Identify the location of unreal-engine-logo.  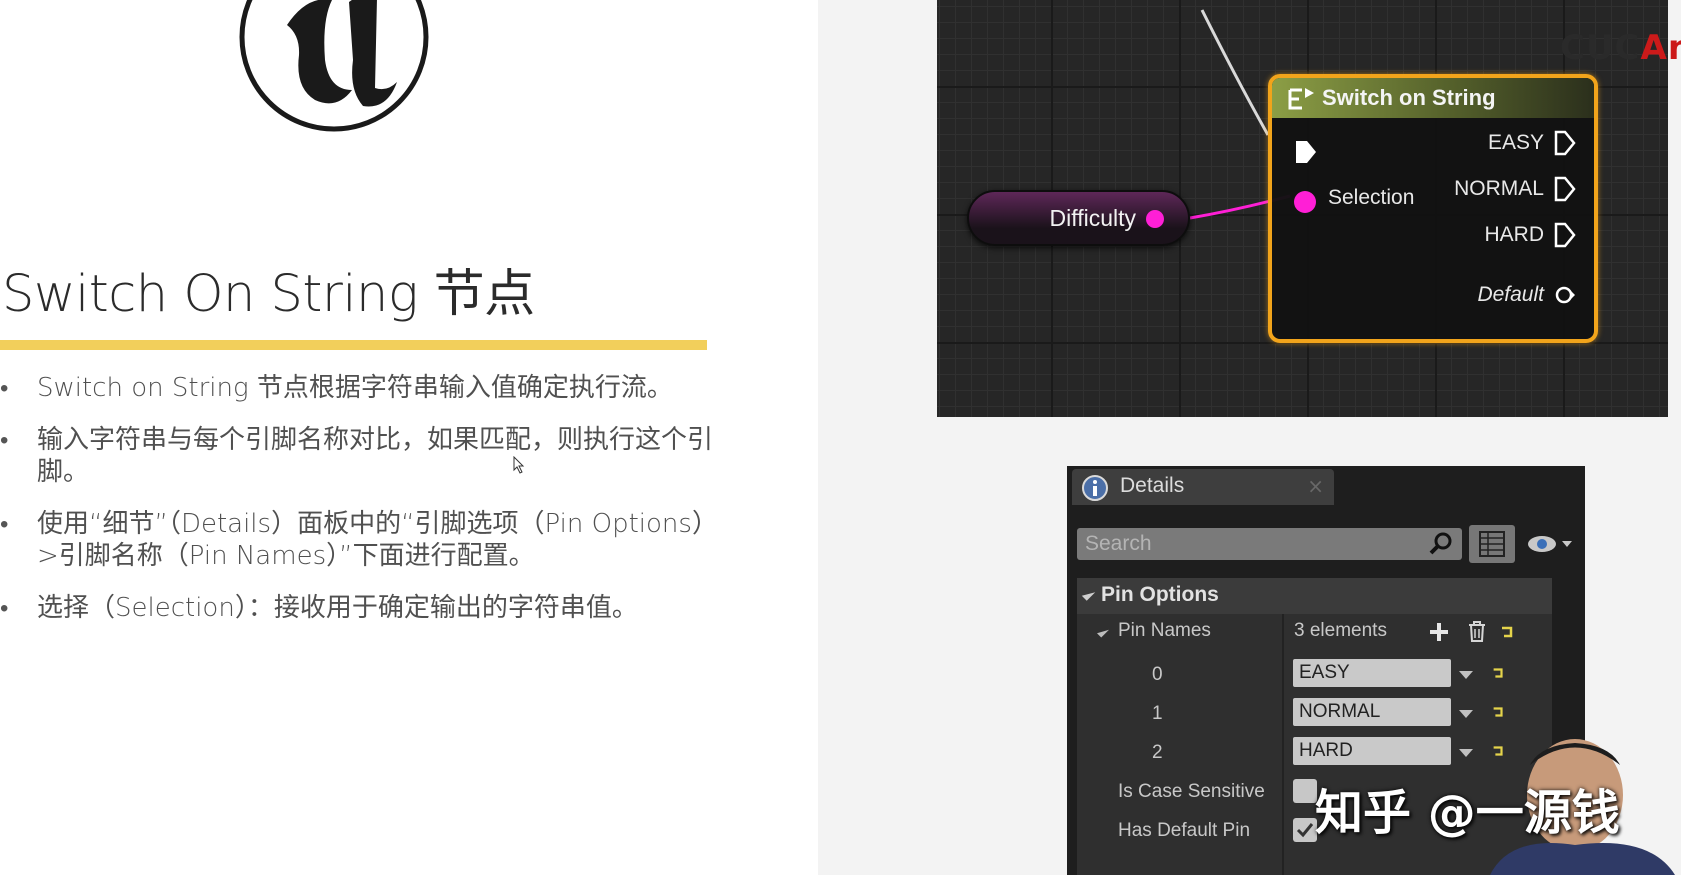
(334, 66).